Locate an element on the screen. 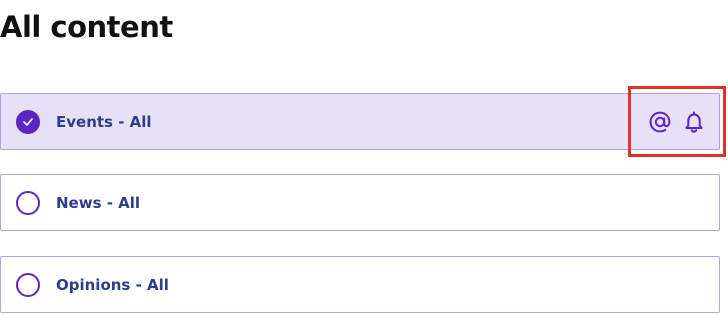 The height and width of the screenshot is (315, 728). option-actions is located at coordinates (677, 122).